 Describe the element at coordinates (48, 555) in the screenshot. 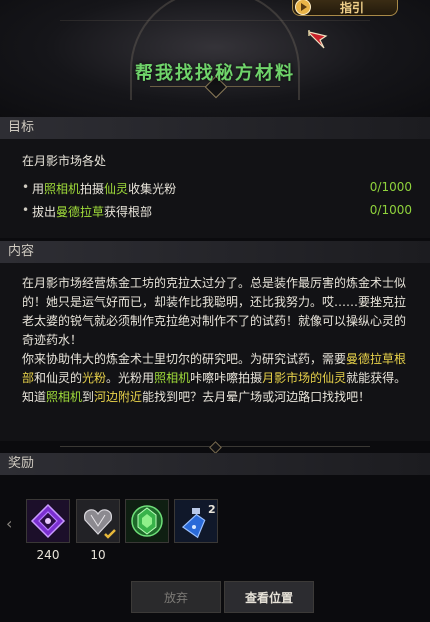

I see `reward-count: 240` at that location.